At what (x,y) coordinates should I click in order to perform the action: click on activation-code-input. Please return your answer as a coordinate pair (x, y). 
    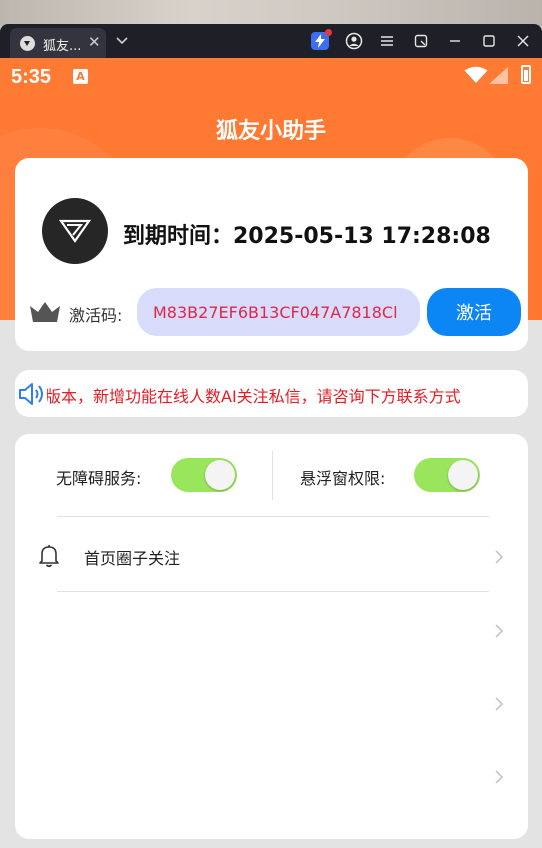
    Looking at the image, I should click on (278, 312).